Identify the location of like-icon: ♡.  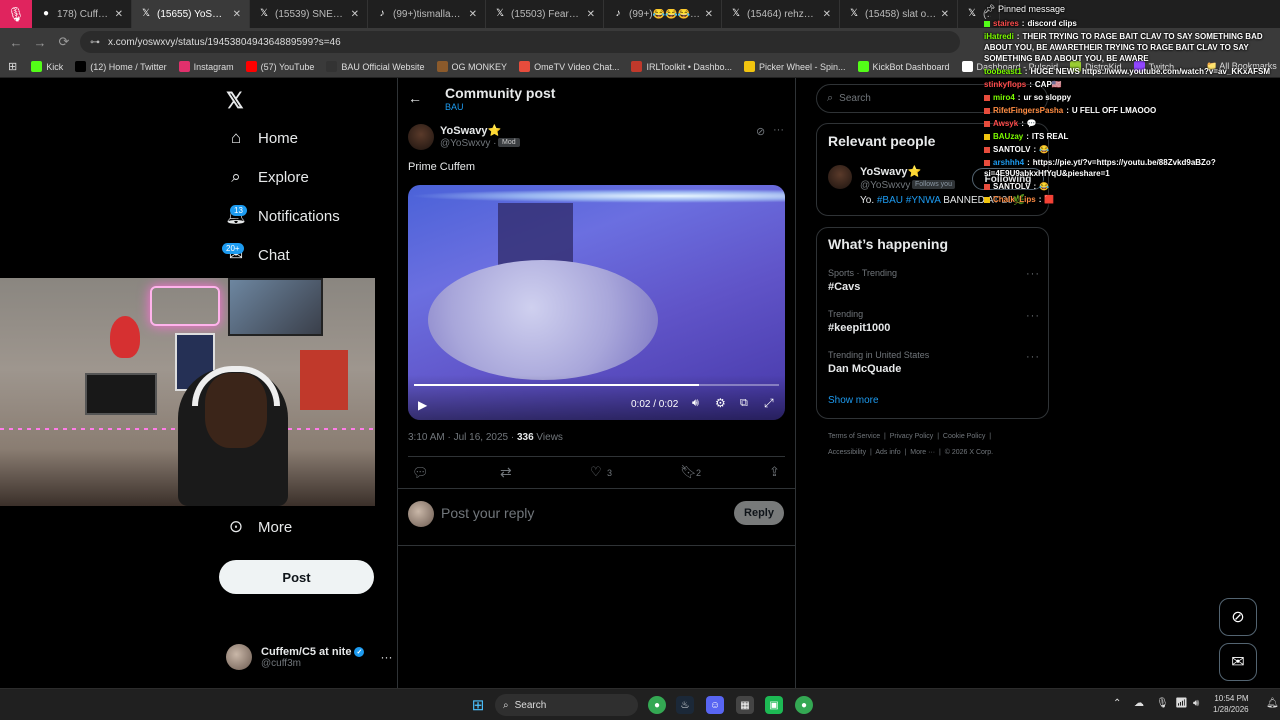
(596, 472).